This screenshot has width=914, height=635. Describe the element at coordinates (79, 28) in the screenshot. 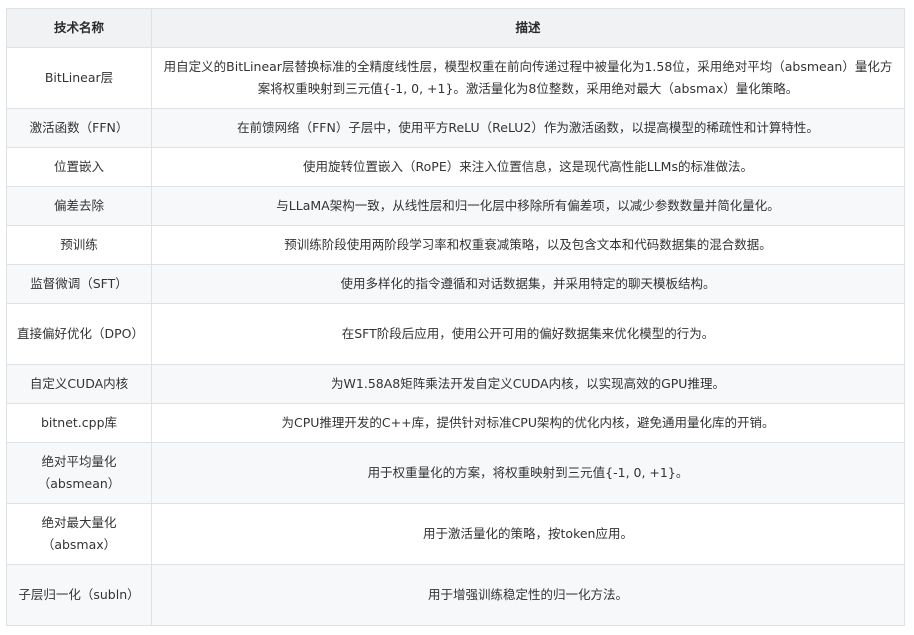

I see `header-tech-name: 技术名称` at that location.